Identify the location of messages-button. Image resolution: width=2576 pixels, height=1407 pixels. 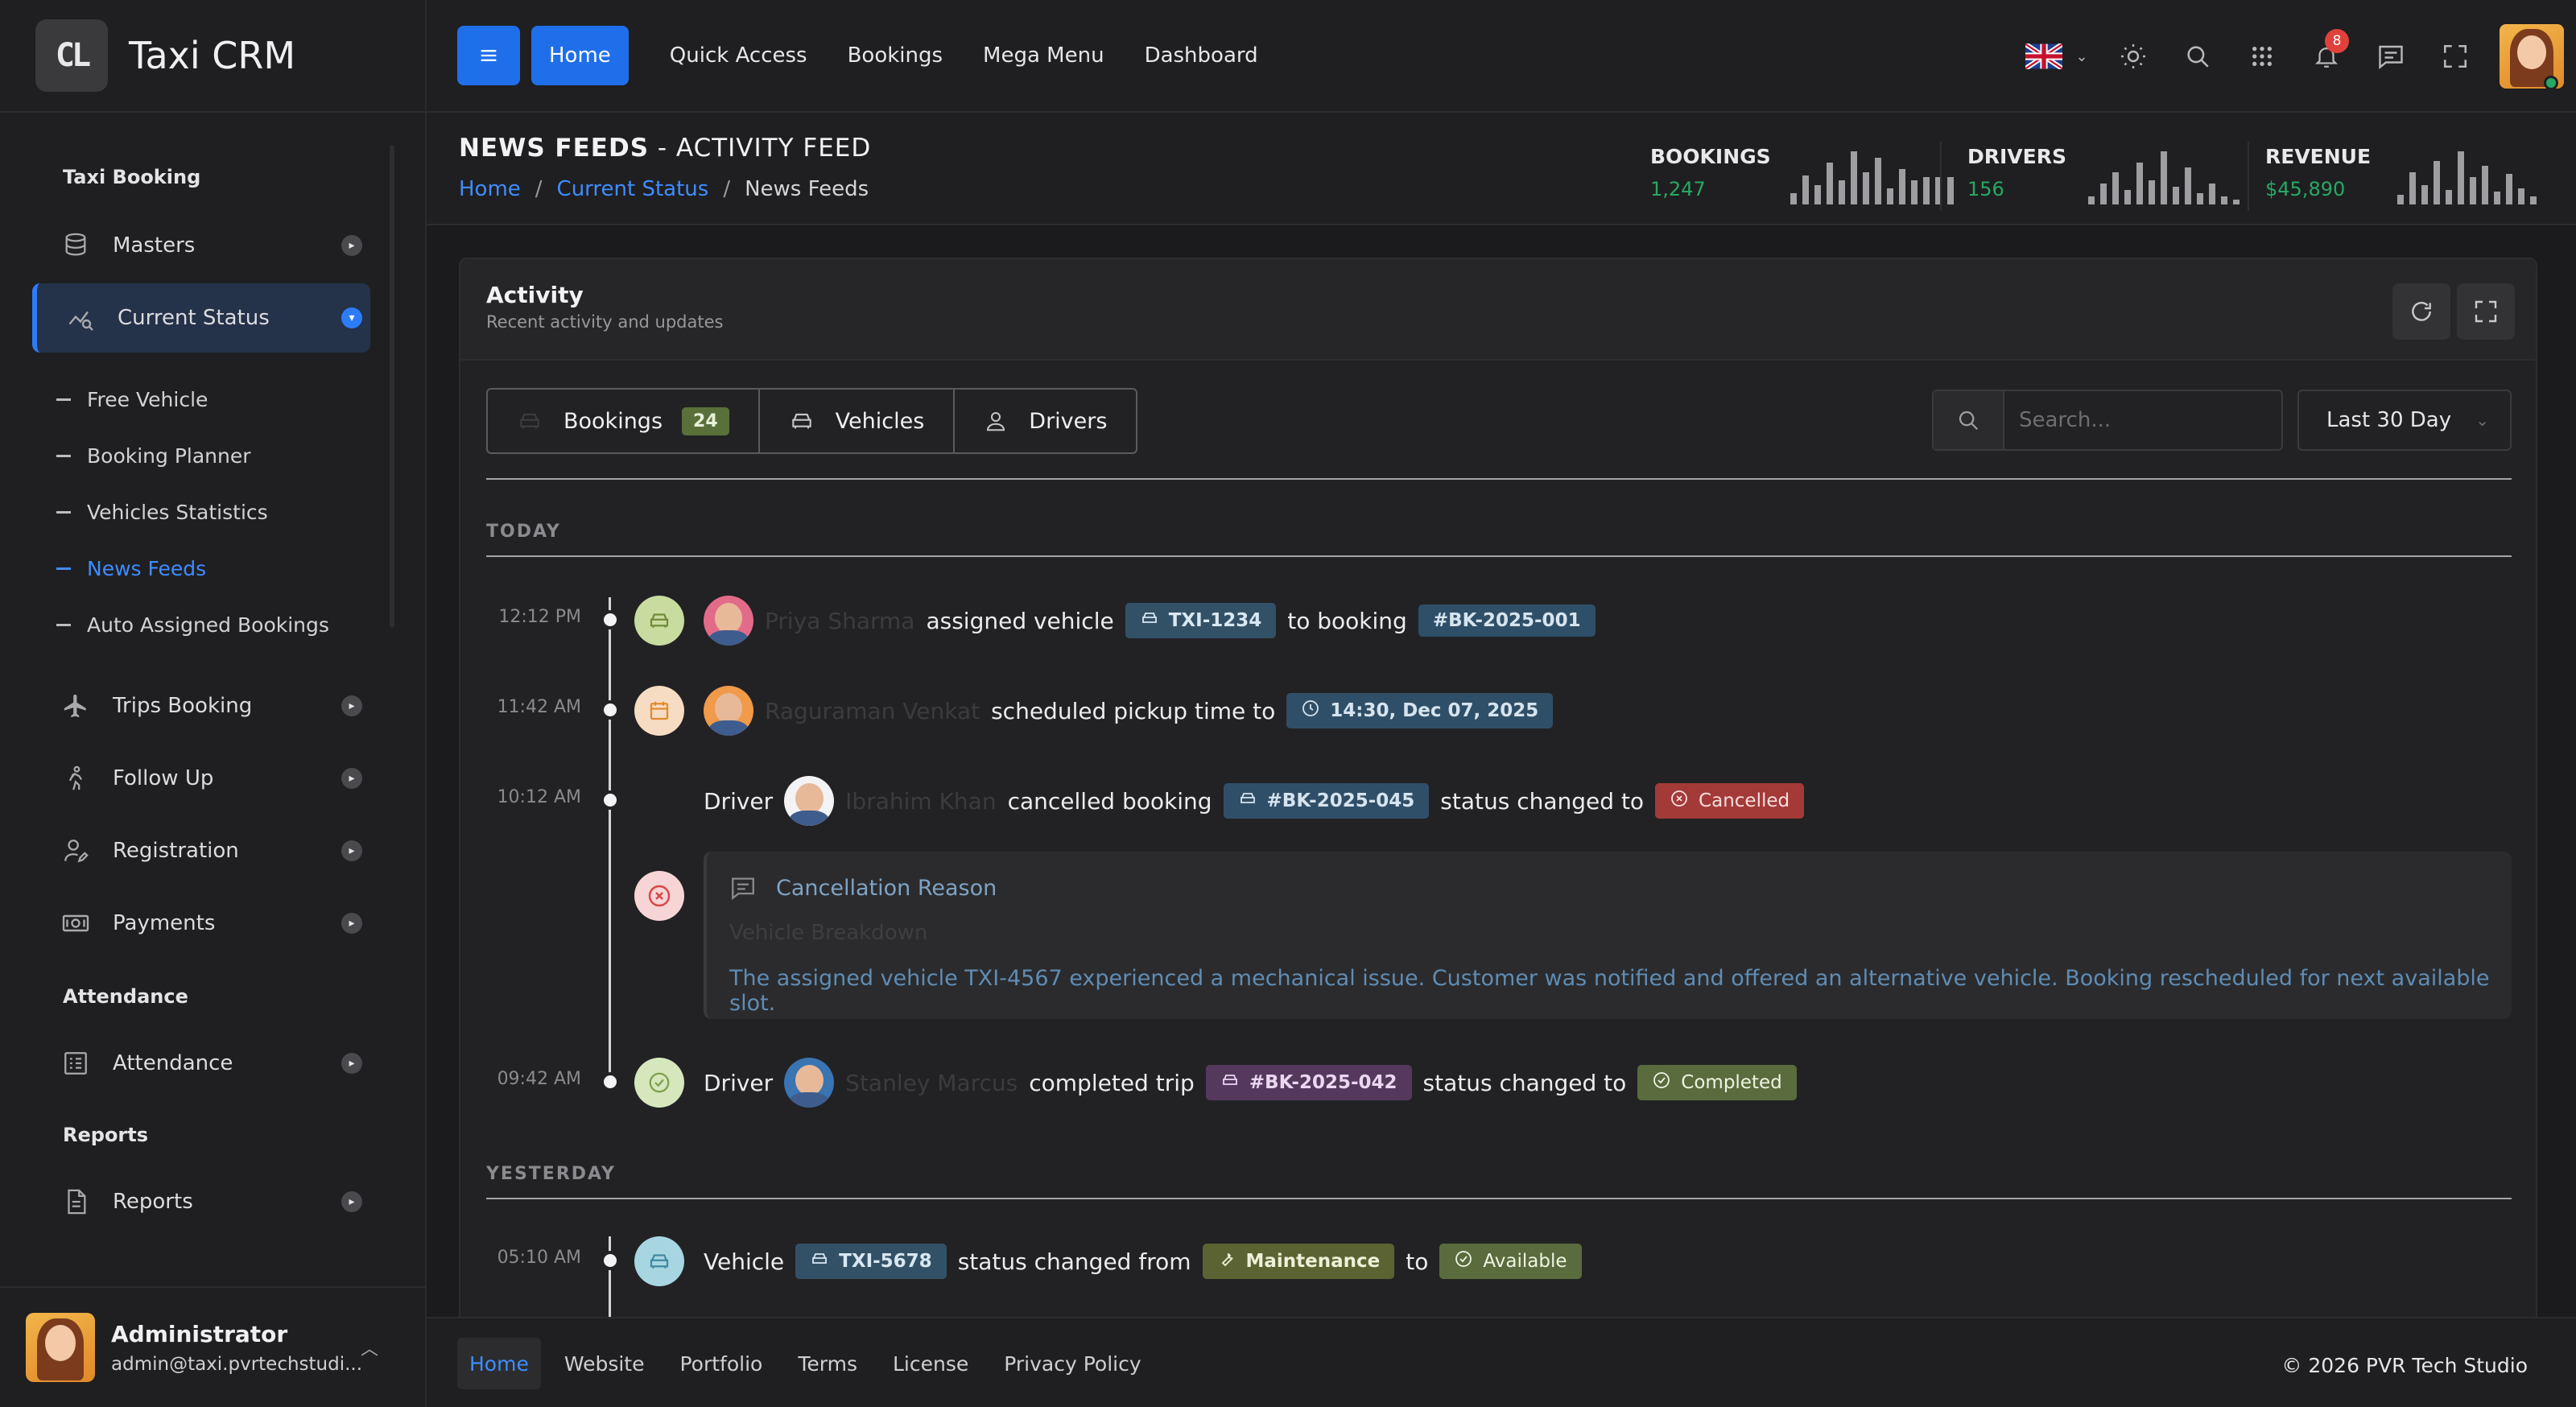
(2391, 56).